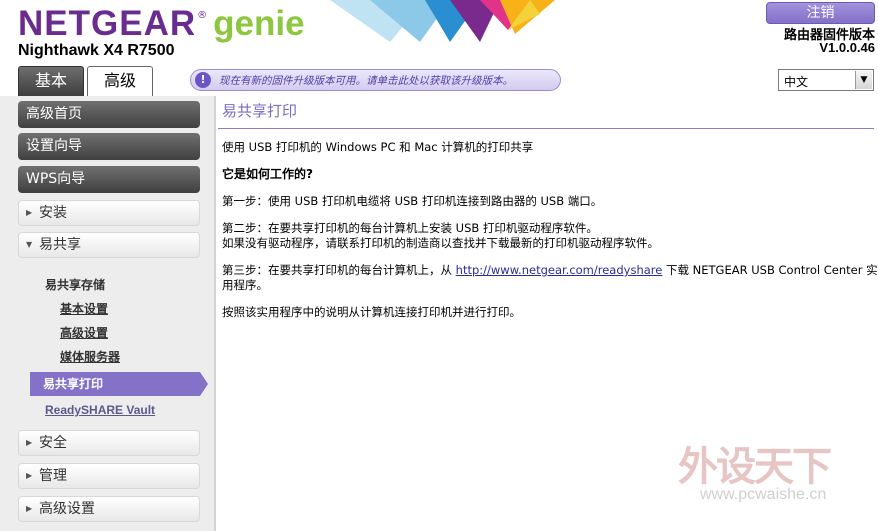 The height and width of the screenshot is (531, 878). What do you see at coordinates (107, 23) in the screenshot?
I see `netgear-wordmark: NETGEAR` at bounding box center [107, 23].